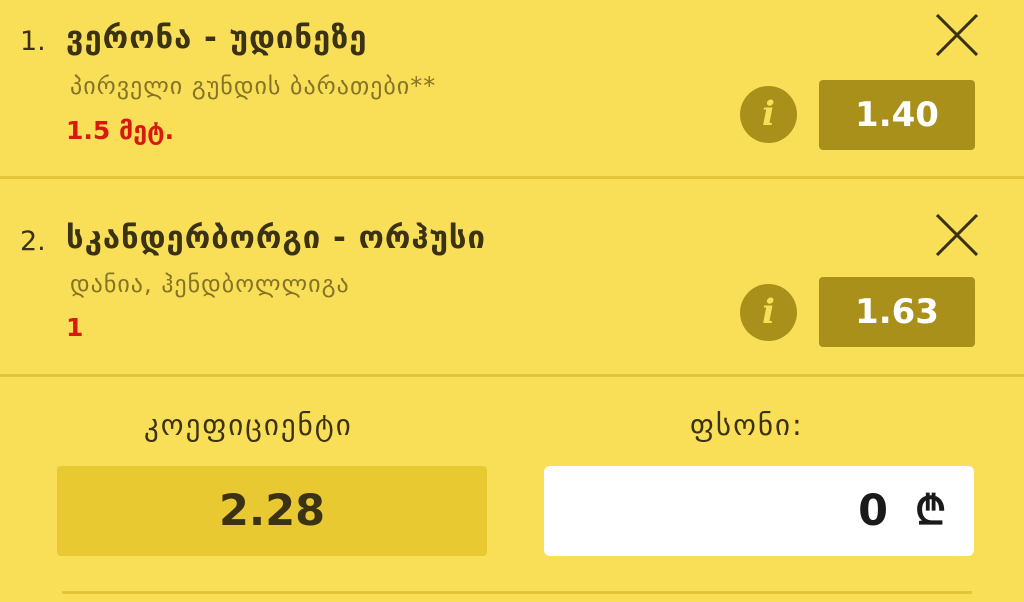  What do you see at coordinates (272, 511) in the screenshot?
I see `total-coefficient: 2.28` at bounding box center [272, 511].